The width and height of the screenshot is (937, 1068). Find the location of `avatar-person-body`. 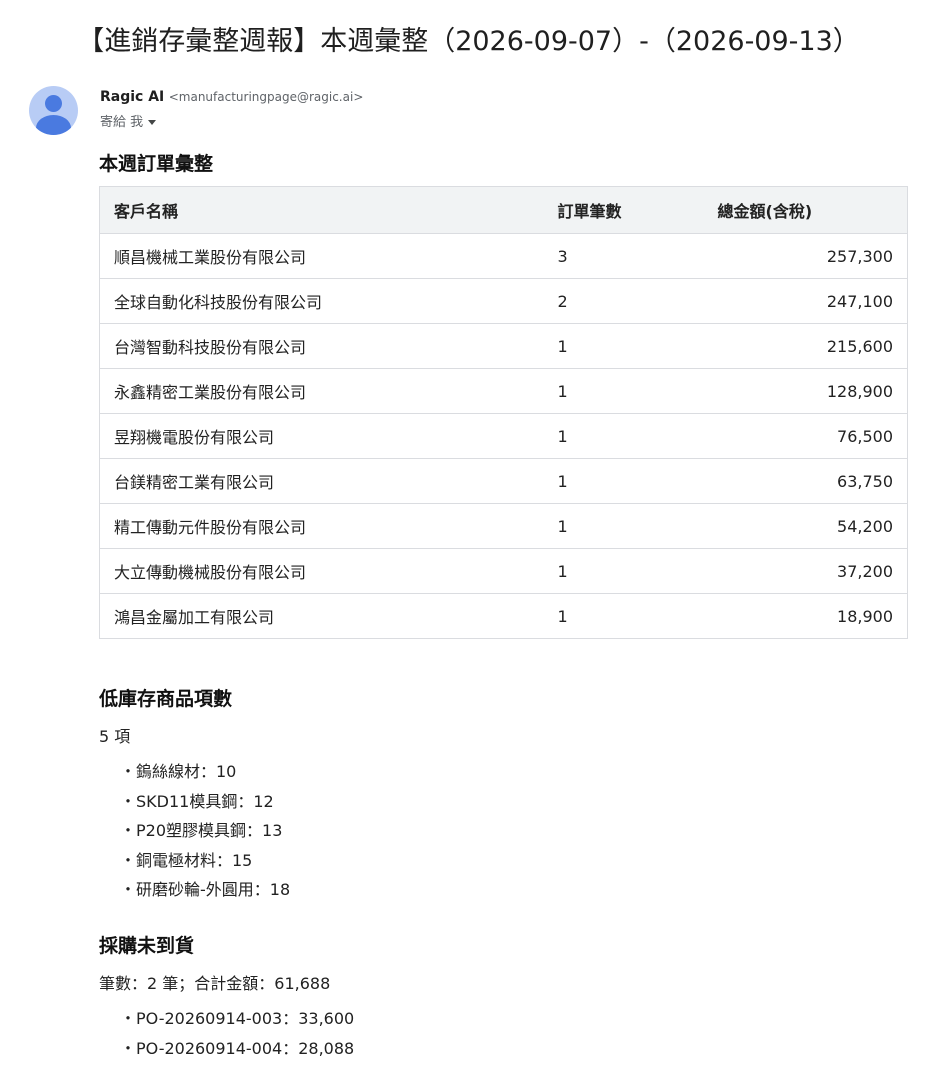

avatar-person-body is located at coordinates (53, 125).